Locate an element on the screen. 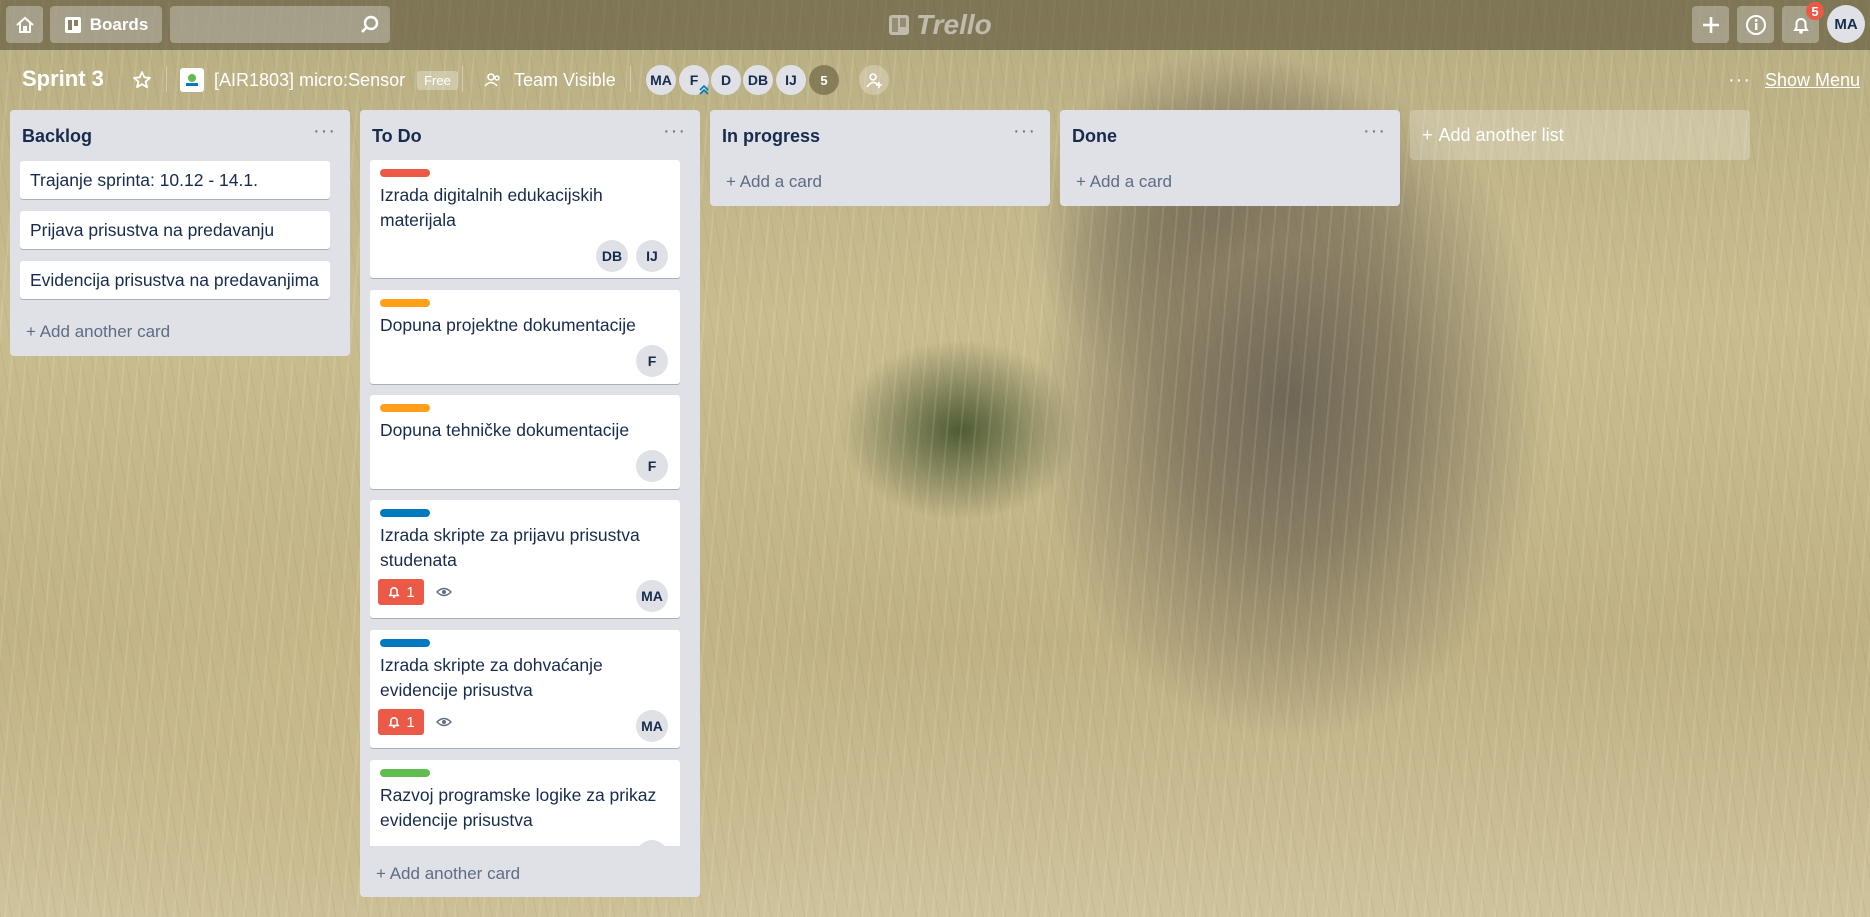  more-dots-icon: ··· is located at coordinates (1739, 79).